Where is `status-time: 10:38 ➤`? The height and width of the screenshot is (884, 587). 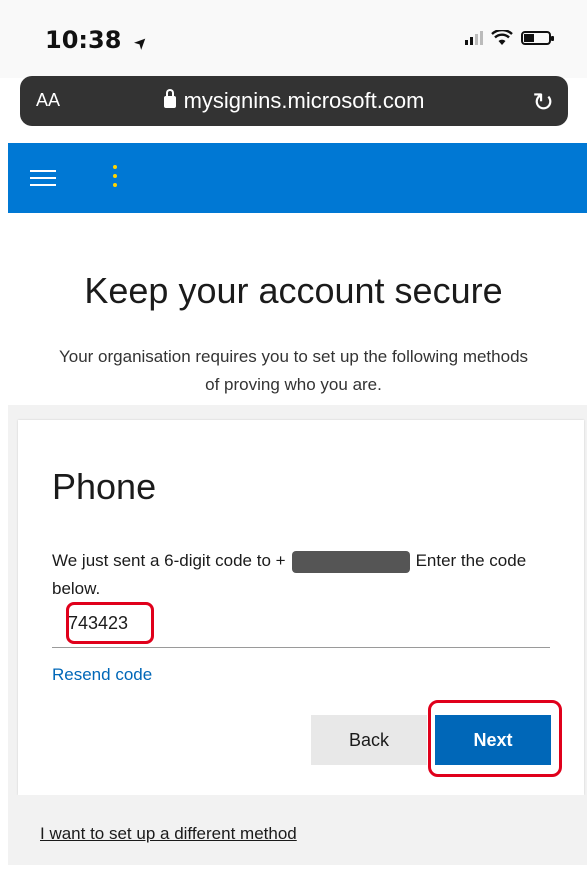
status-time: 10:38 ➤ is located at coordinates (98, 40).